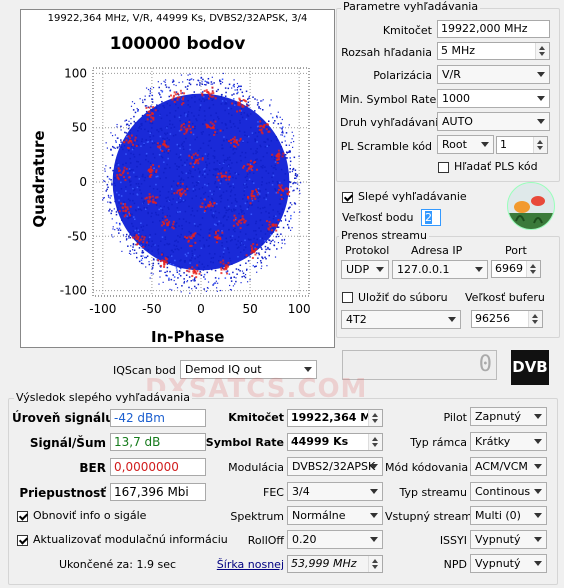 Image resolution: width=564 pixels, height=588 pixels. What do you see at coordinates (493, 98) in the screenshot?
I see `minsr-select: 1000` at bounding box center [493, 98].